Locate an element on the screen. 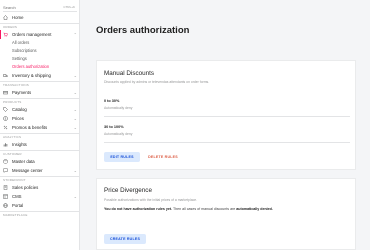 The width and height of the screenshot is (370, 250). card-title: Manual Discounts is located at coordinates (129, 73).